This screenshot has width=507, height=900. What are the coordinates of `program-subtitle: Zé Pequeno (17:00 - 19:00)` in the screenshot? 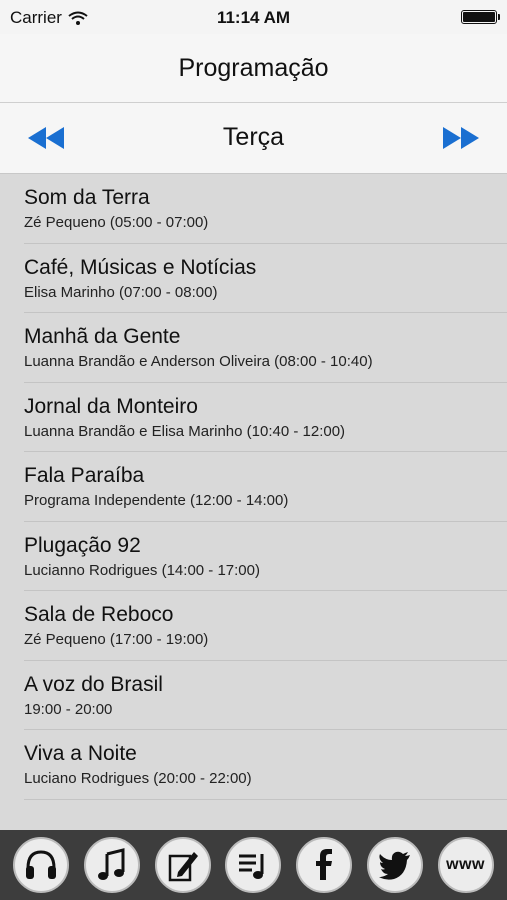 It's located at (116, 639).